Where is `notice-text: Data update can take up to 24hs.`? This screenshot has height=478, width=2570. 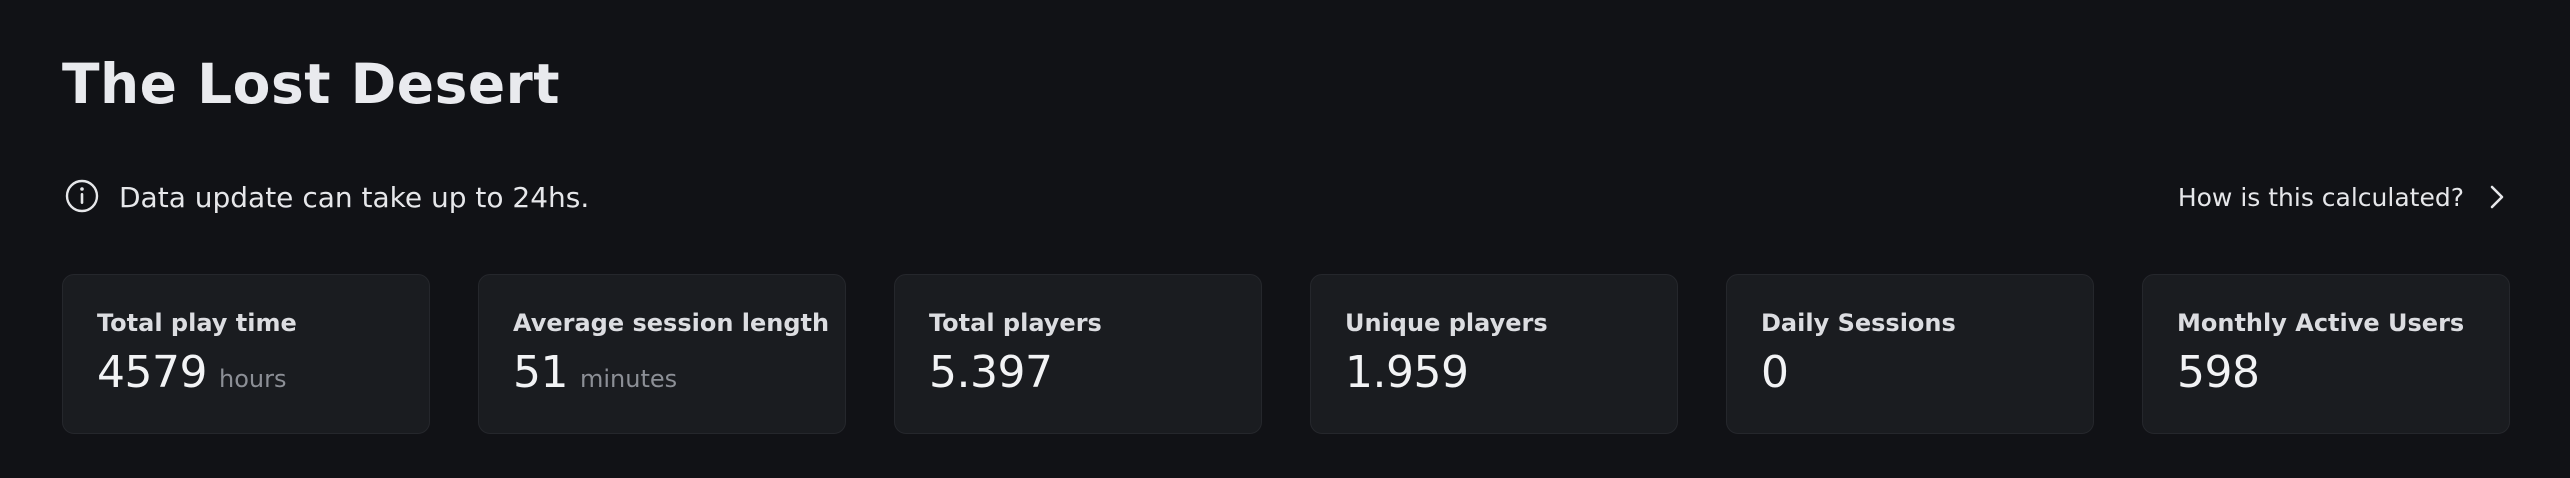
notice-text: Data update can take up to 24hs. is located at coordinates (354, 197).